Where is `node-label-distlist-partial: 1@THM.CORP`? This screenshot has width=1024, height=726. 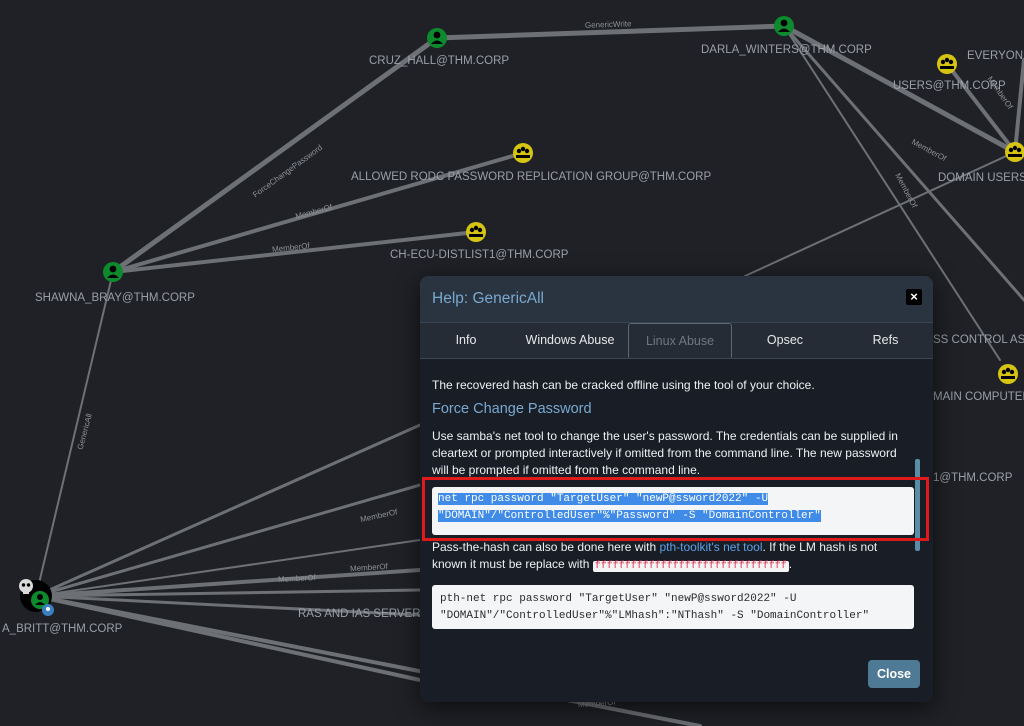 node-label-distlist-partial: 1@THM.CORP is located at coordinates (973, 478).